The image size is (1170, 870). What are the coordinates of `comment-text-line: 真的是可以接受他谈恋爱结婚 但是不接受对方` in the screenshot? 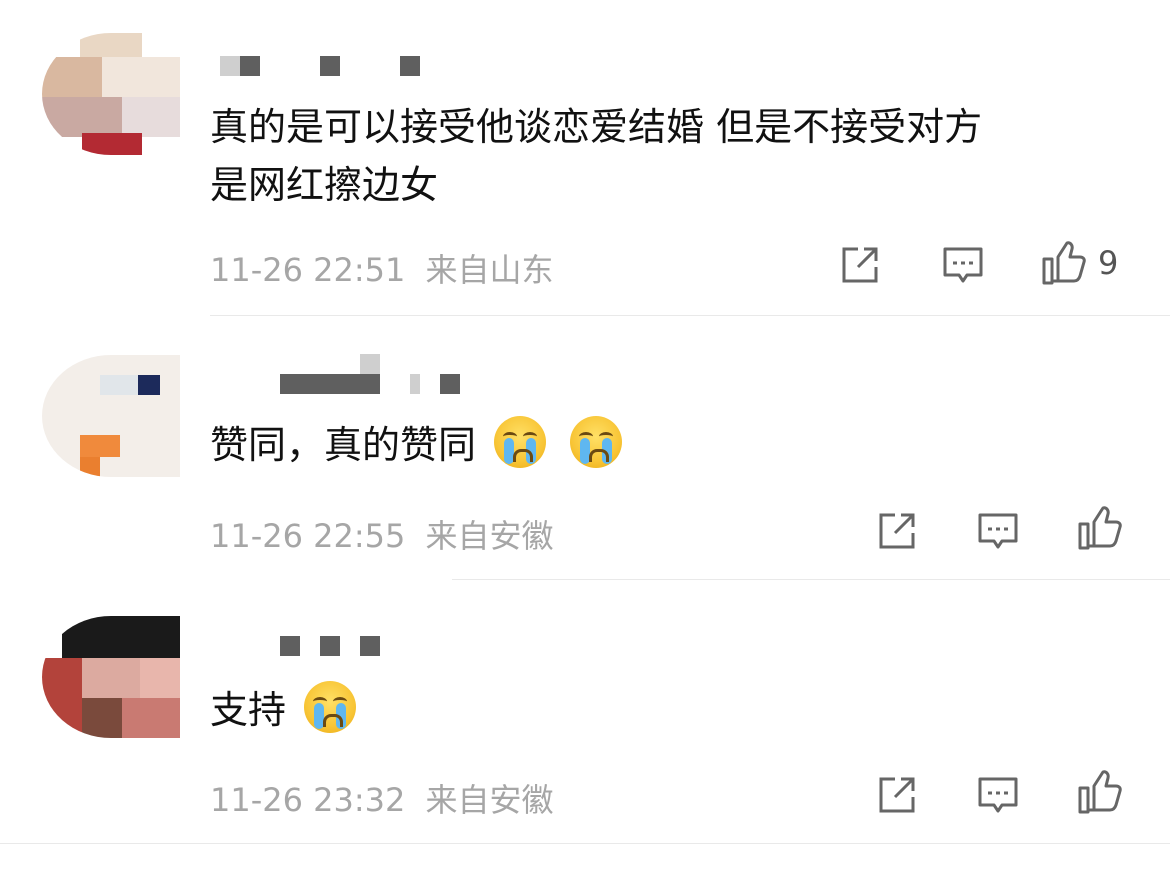 It's located at (596, 127).